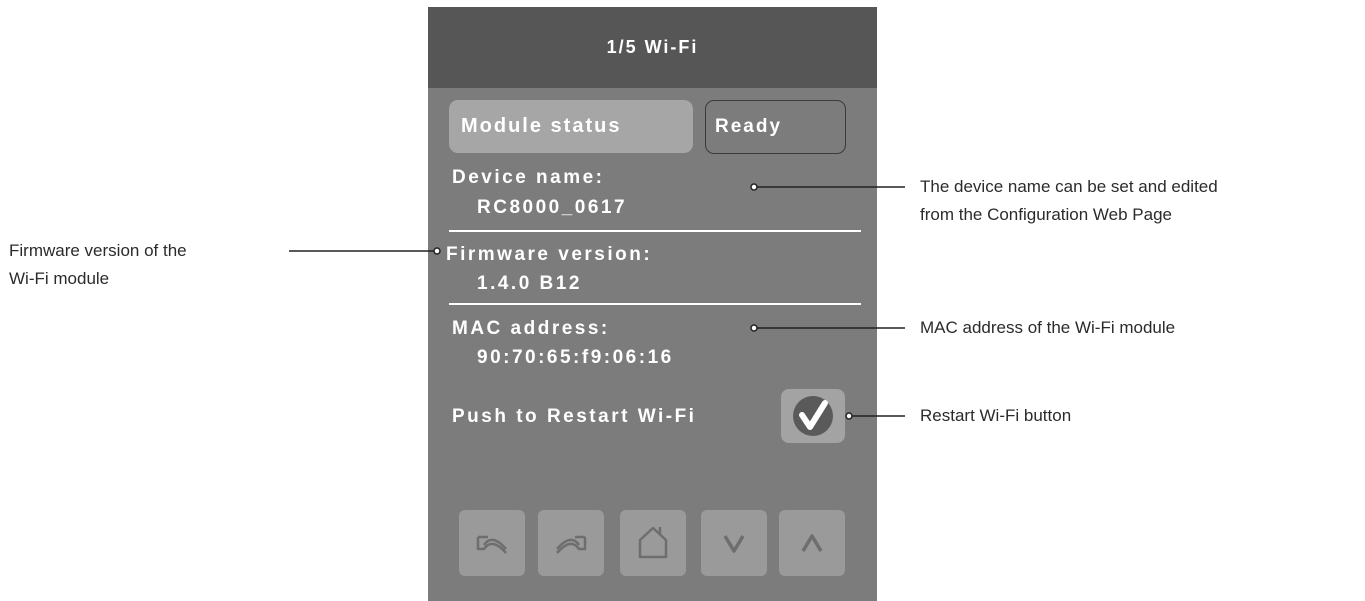 The width and height of the screenshot is (1365, 601). What do you see at coordinates (1048, 327) in the screenshot?
I see `mac-callout: MAC address of the Wi-Fi module` at bounding box center [1048, 327].